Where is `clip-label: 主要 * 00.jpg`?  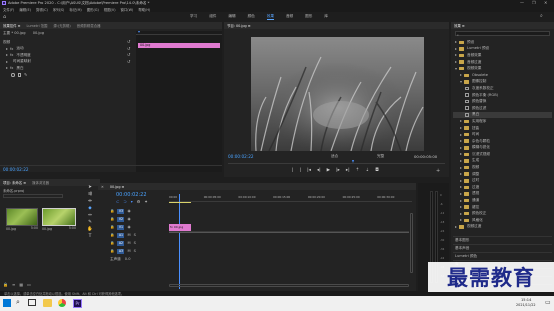
clip-label: 主要 * 00.jpg is located at coordinates (14, 33).